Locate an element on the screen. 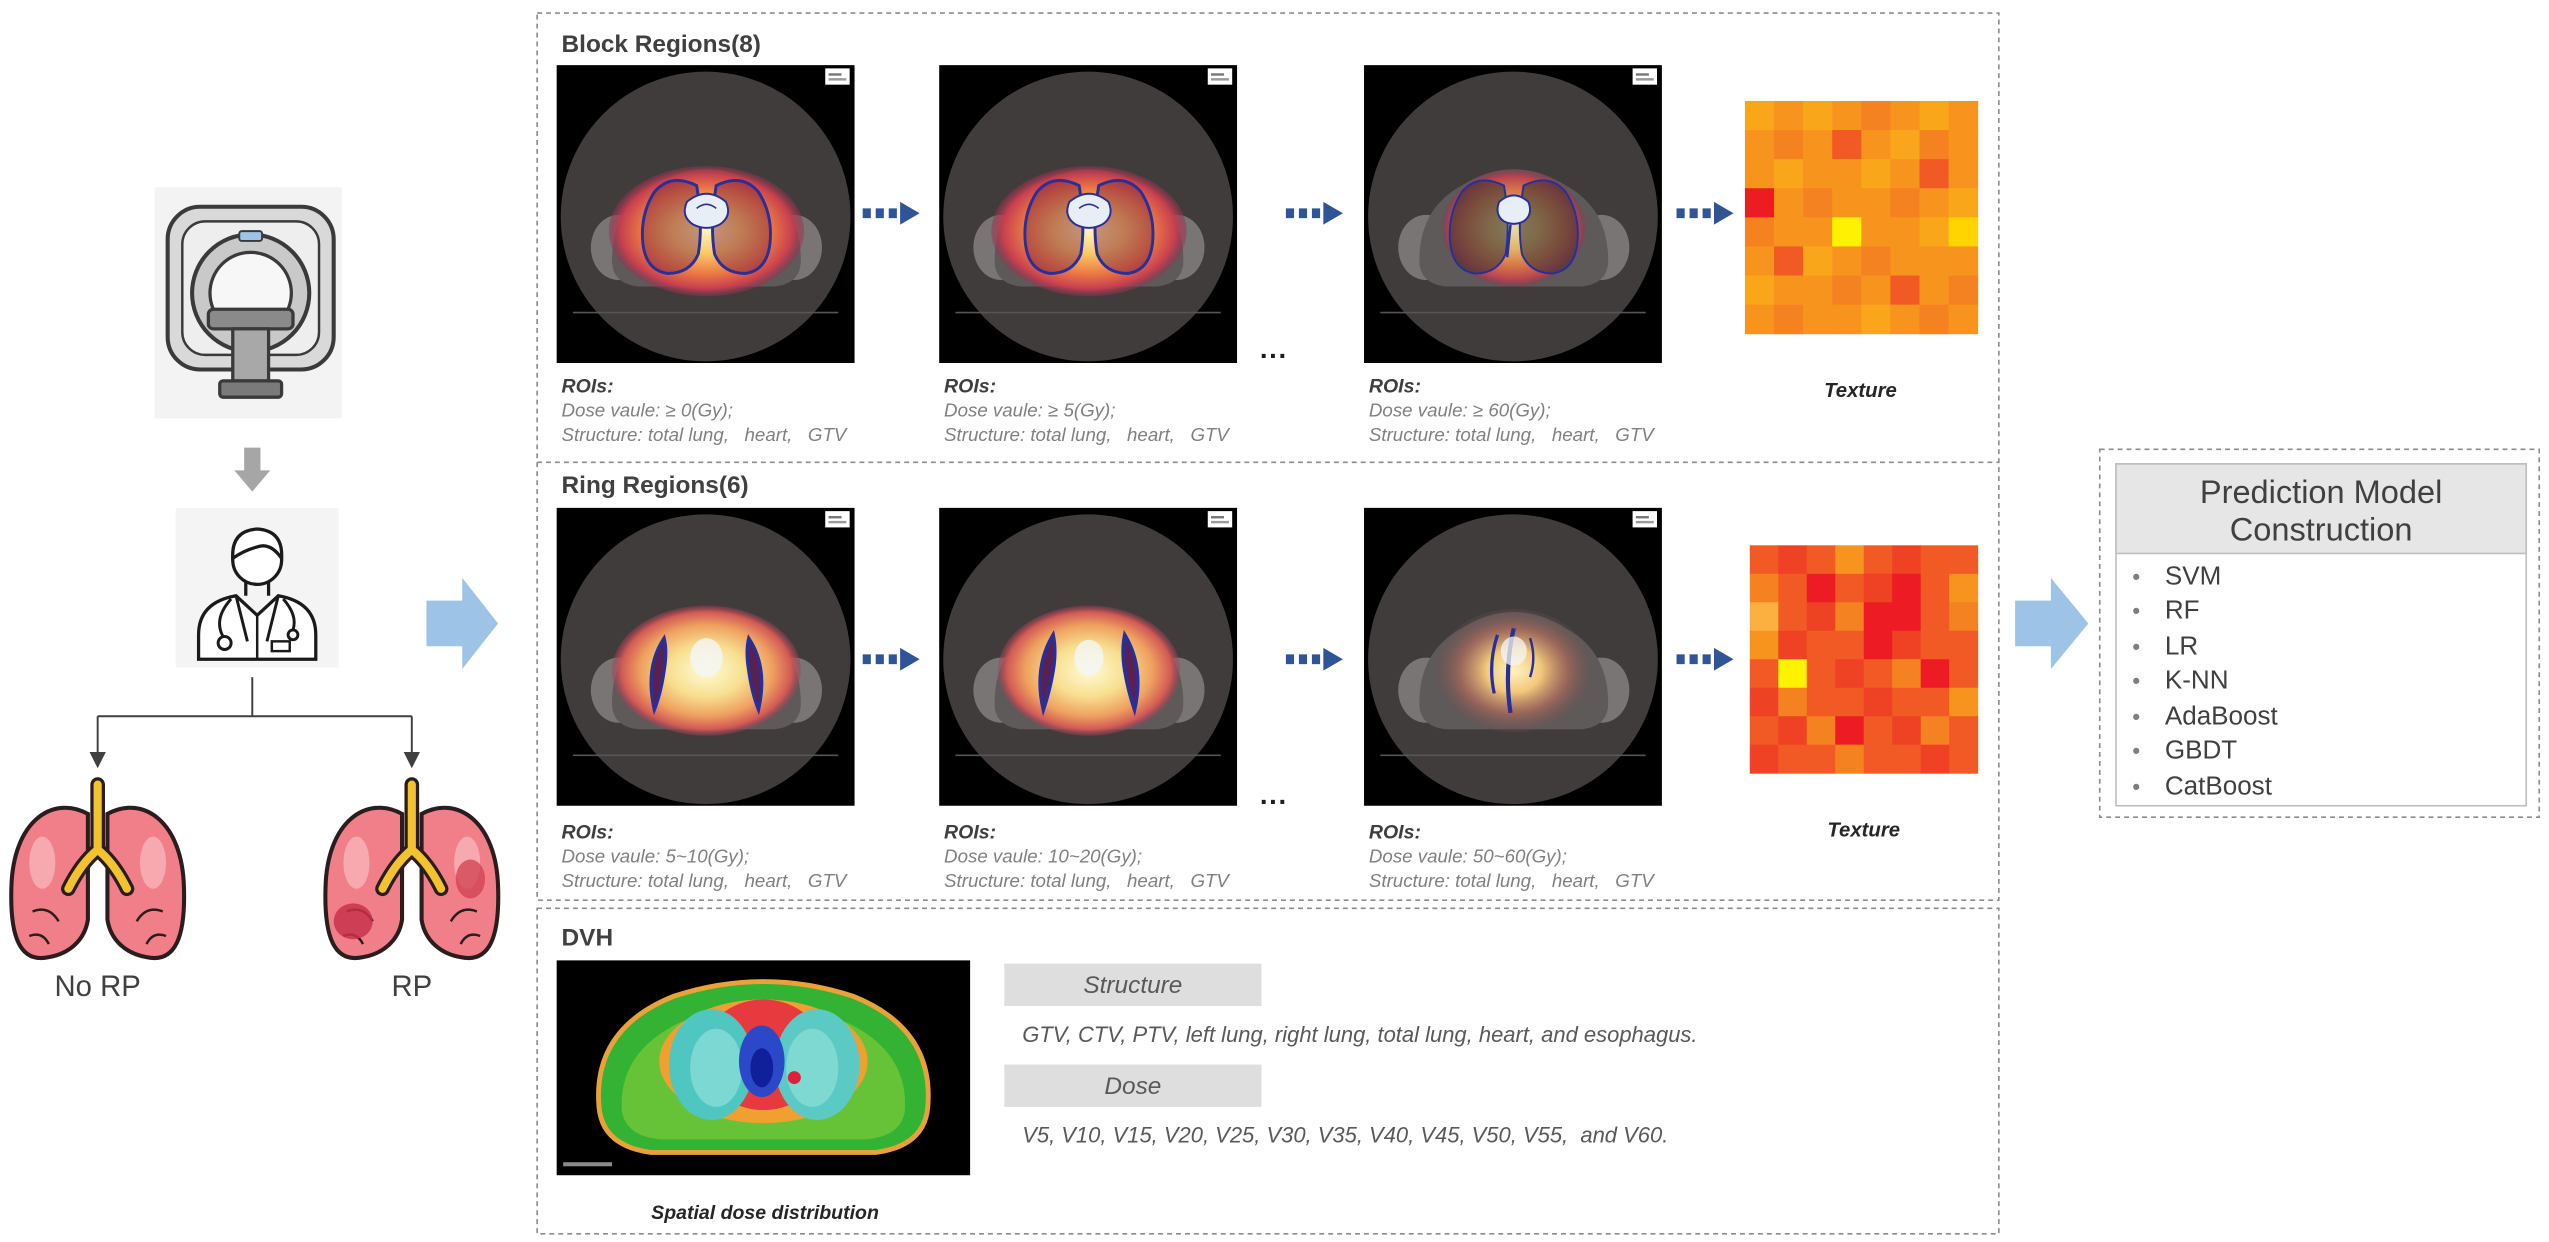  dose-range: Dose vaule: 50~60(Gy); is located at coordinates (1468, 856).